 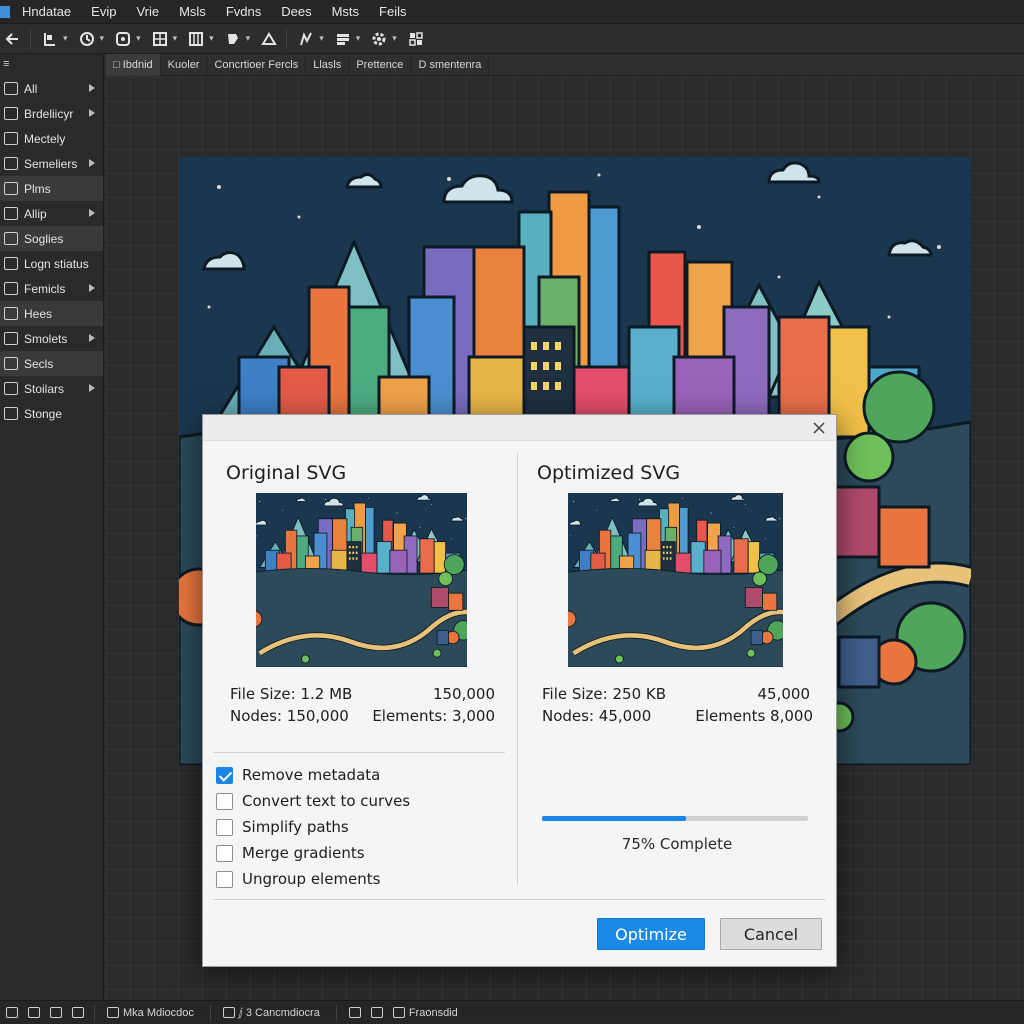 I want to click on back-icon, so click(x=13, y=39).